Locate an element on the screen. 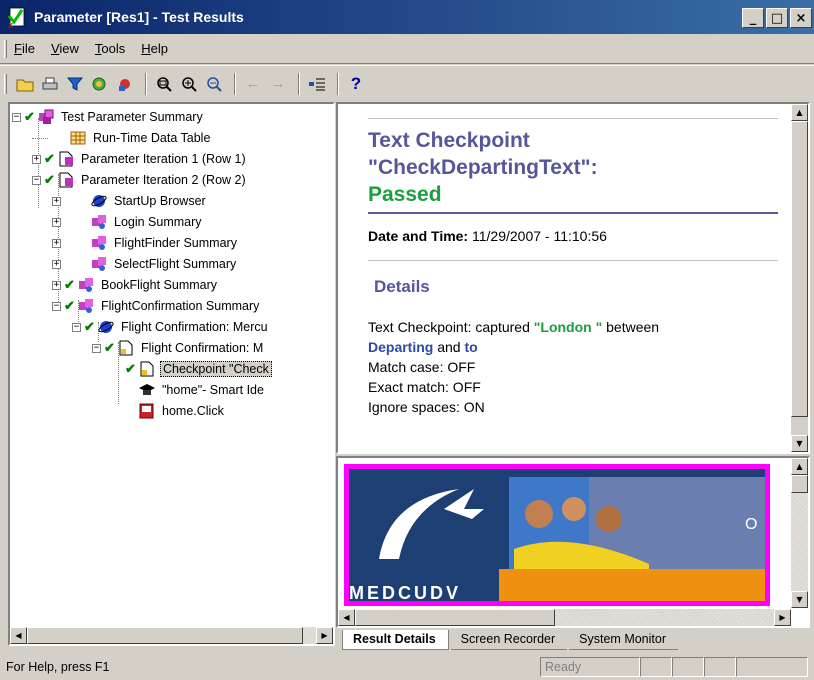 The height and width of the screenshot is (680, 814). tree-node-iteration-1: + ✔ Parameter Iteration 1 (Row 1) is located at coordinates (140, 159).